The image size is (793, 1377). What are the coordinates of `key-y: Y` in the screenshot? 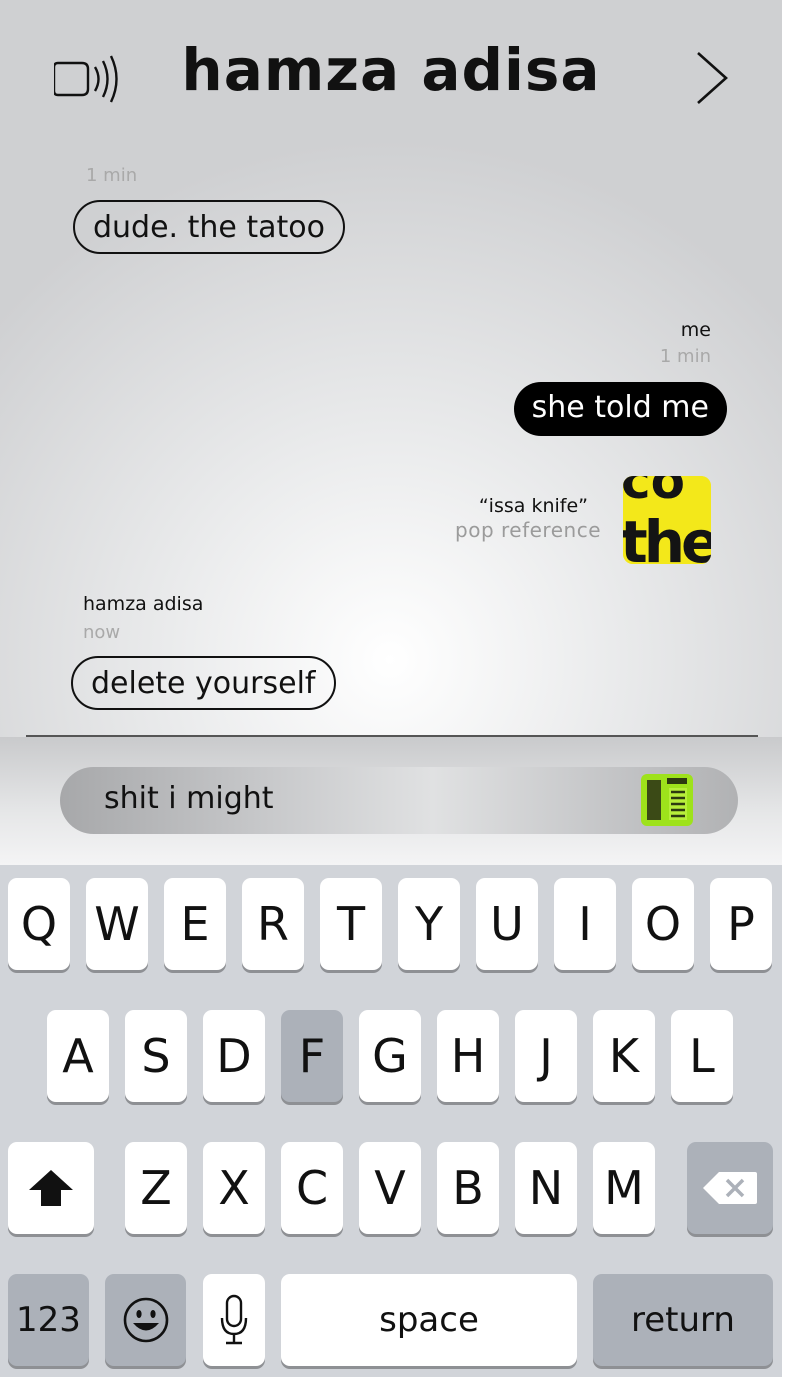 It's located at (429, 924).